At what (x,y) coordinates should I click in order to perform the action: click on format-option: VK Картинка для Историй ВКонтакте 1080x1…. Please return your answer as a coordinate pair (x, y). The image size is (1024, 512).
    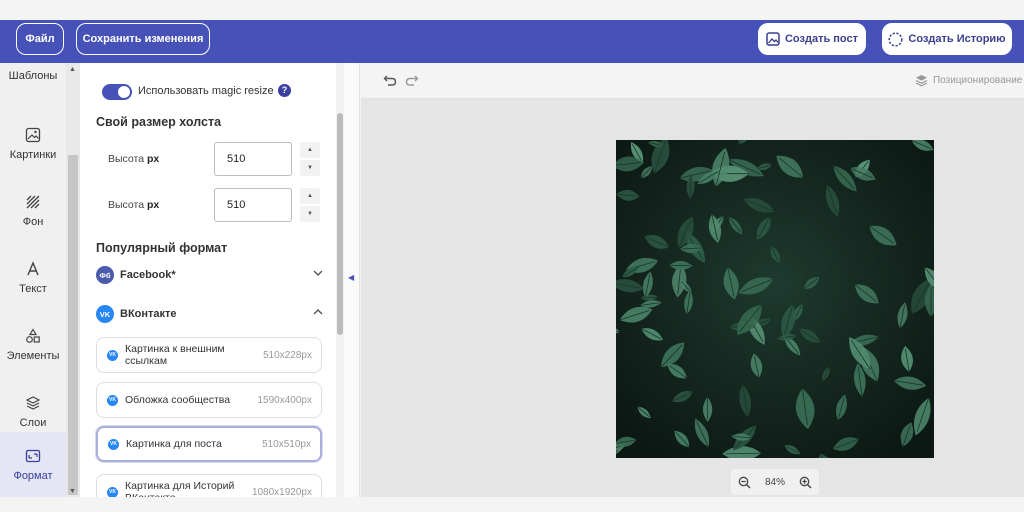
    Looking at the image, I should click on (209, 485).